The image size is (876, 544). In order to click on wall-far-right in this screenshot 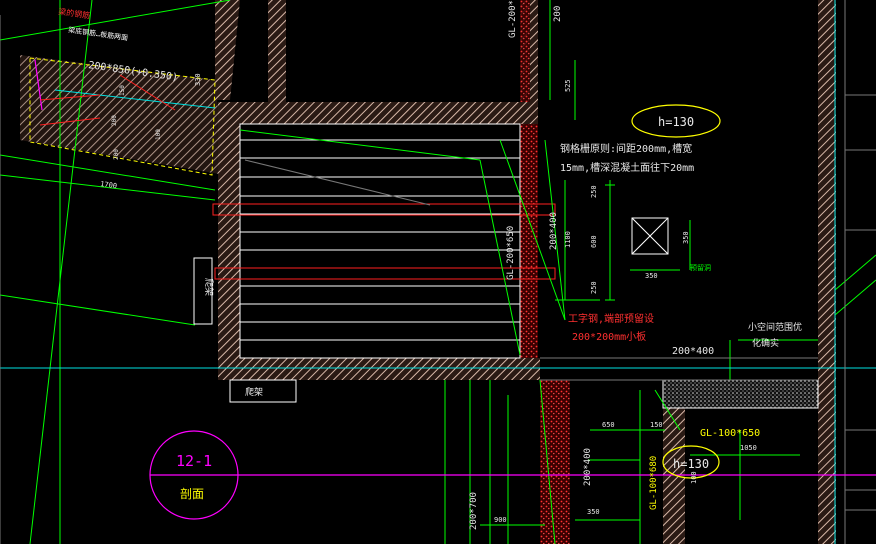, I will do `click(827, 272)`.